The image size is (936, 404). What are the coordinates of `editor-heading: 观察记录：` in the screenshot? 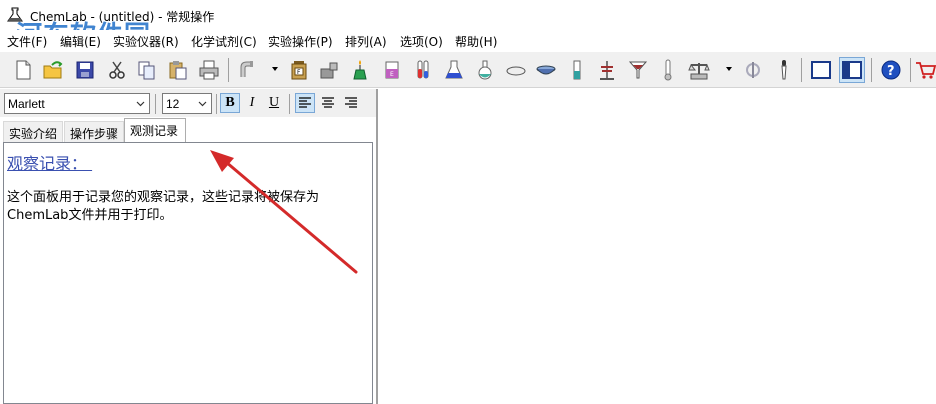 It's located at (50, 163).